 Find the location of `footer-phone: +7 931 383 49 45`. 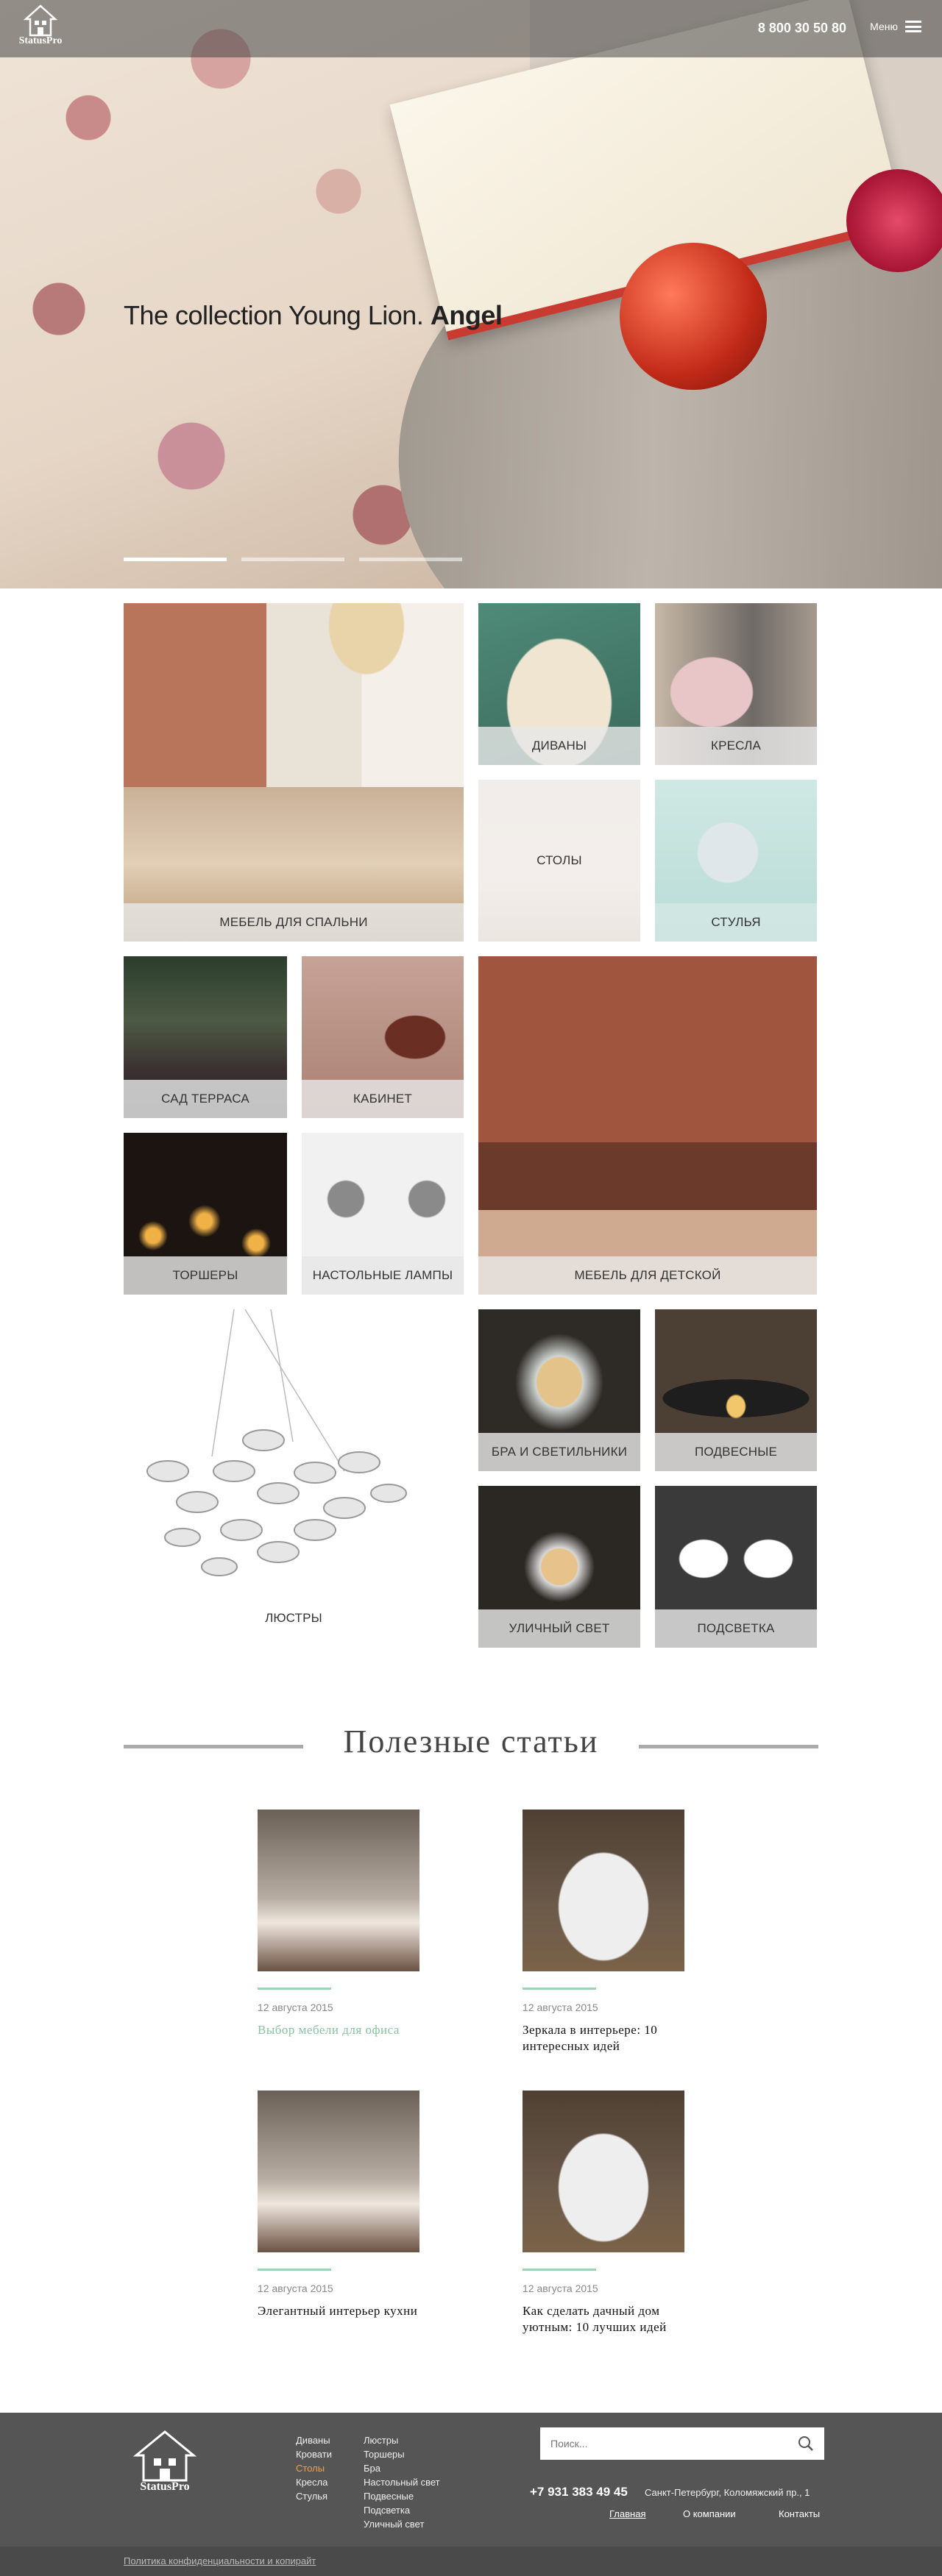

footer-phone: +7 931 383 49 45 is located at coordinates (579, 2492).